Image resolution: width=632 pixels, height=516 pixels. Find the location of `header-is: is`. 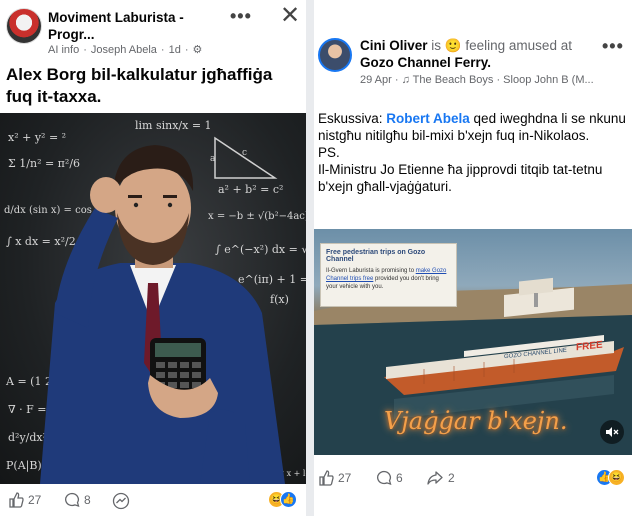

header-is: is is located at coordinates (436, 45).